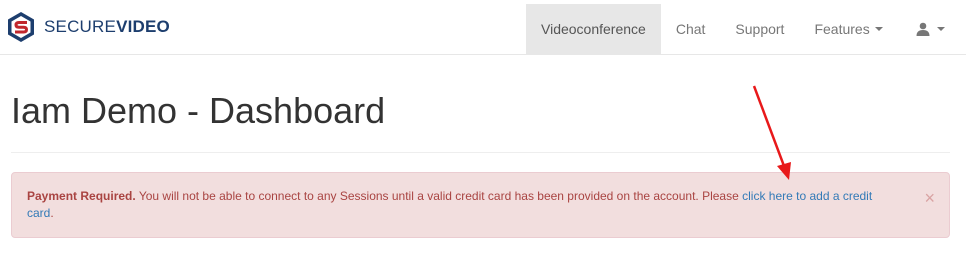  I want to click on nav-label-support: Support, so click(760, 29).